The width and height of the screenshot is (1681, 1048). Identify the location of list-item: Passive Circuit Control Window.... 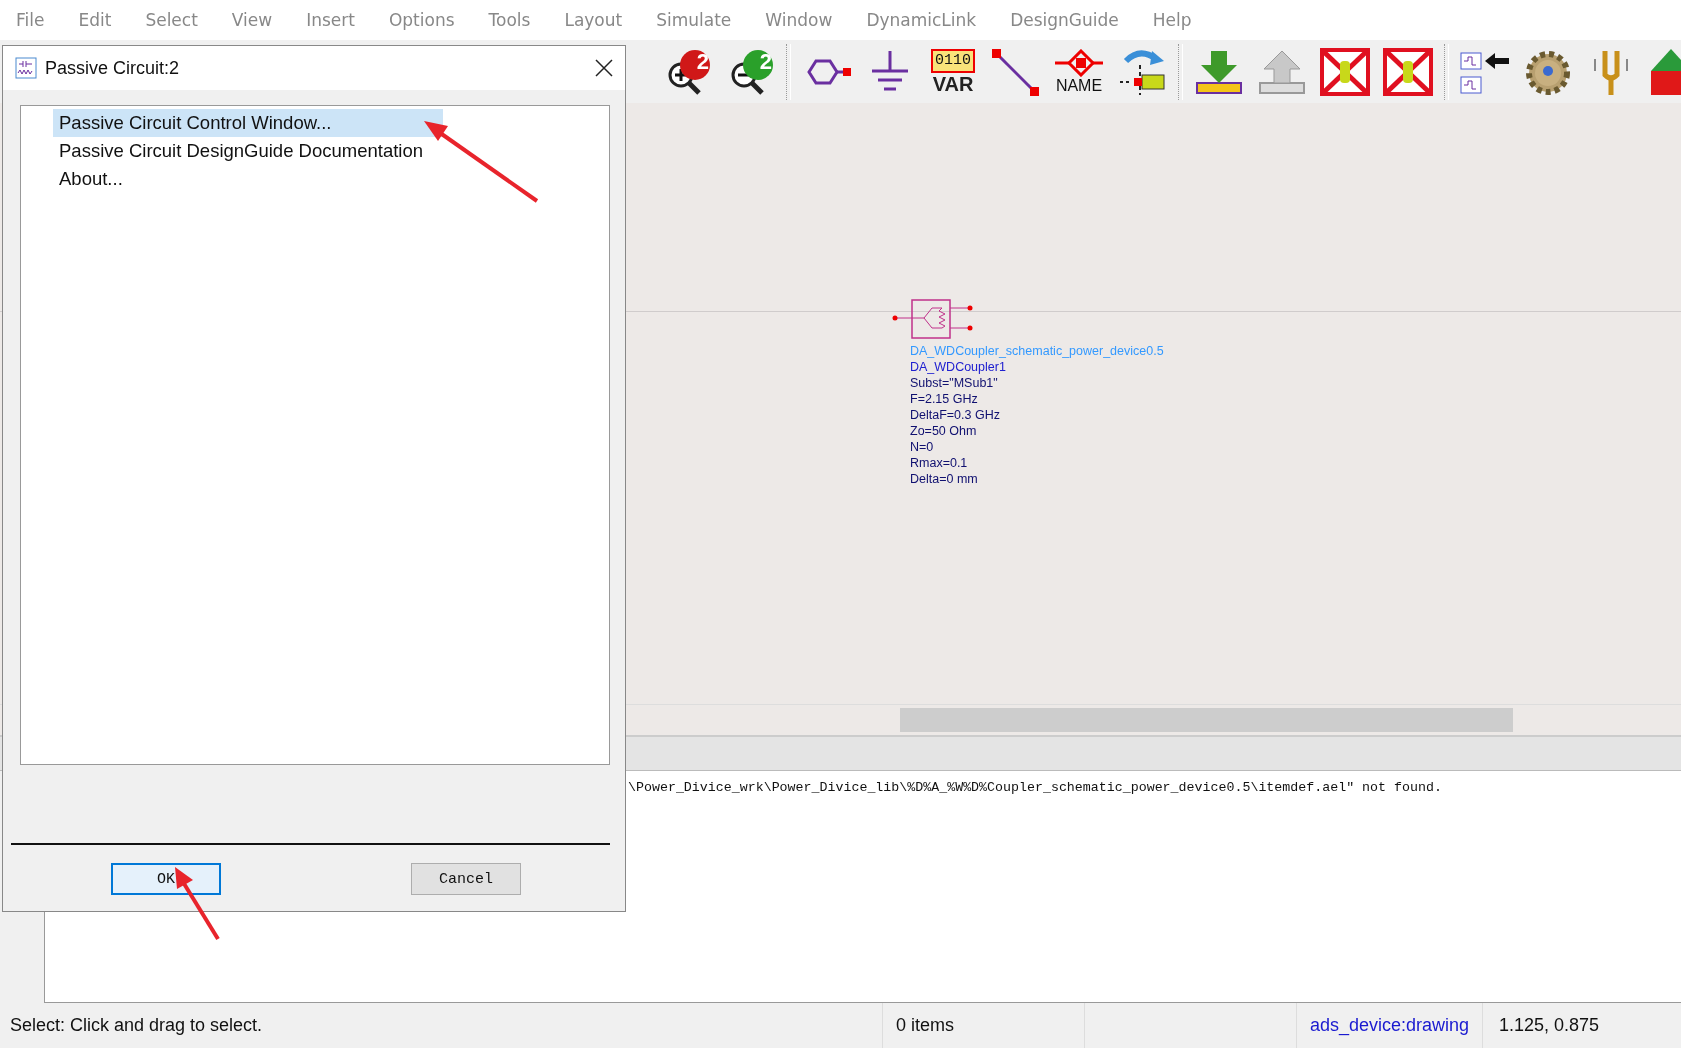
(248, 123).